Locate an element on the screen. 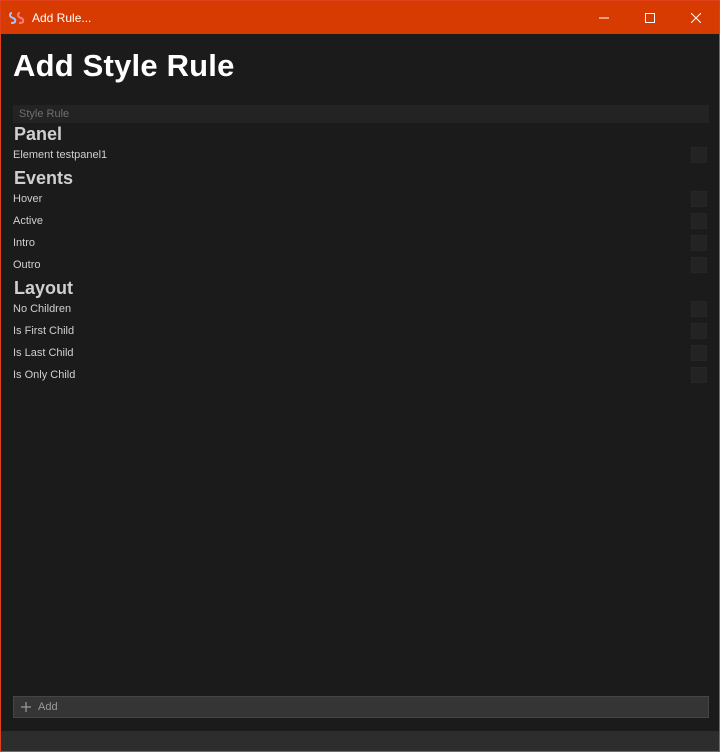 The width and height of the screenshot is (720, 752). minimize-icon is located at coordinates (604, 17).